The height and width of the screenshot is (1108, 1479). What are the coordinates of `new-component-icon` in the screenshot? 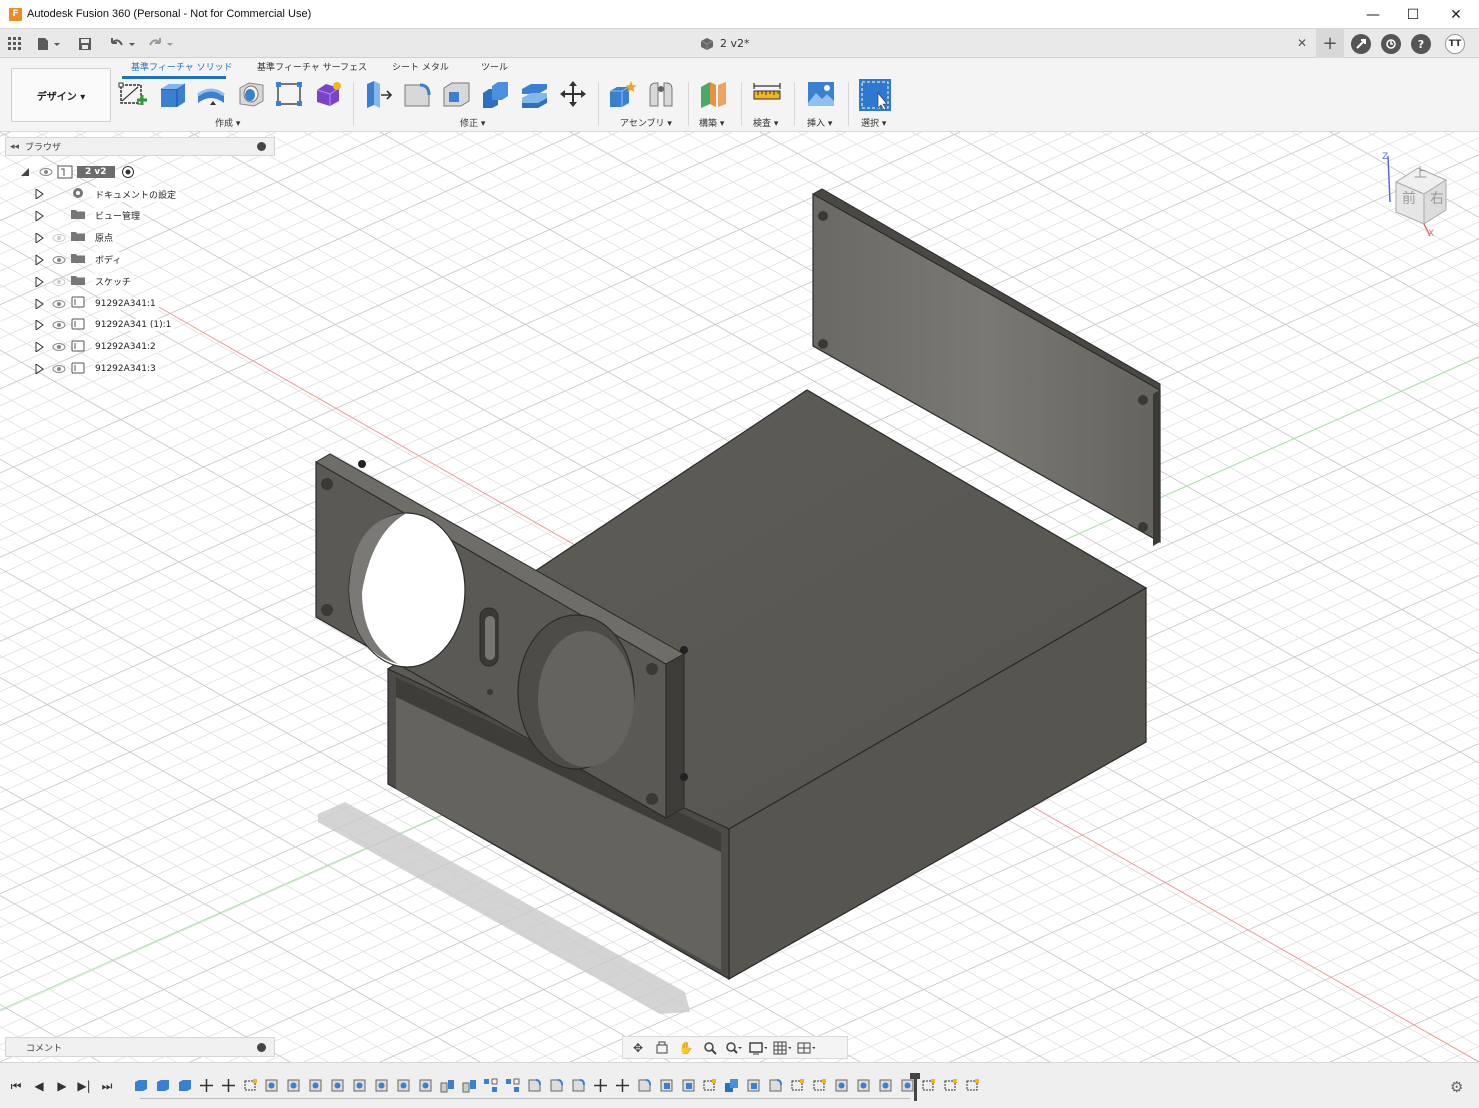 It's located at (622, 94).